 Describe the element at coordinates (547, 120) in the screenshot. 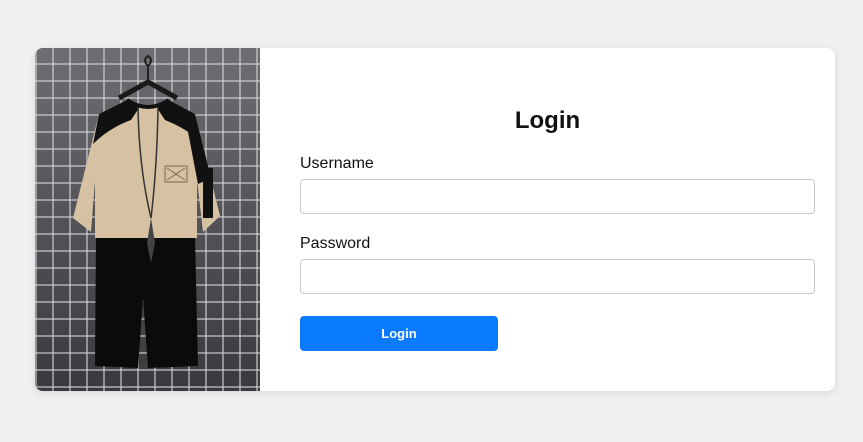

I see `login-title: Login` at that location.